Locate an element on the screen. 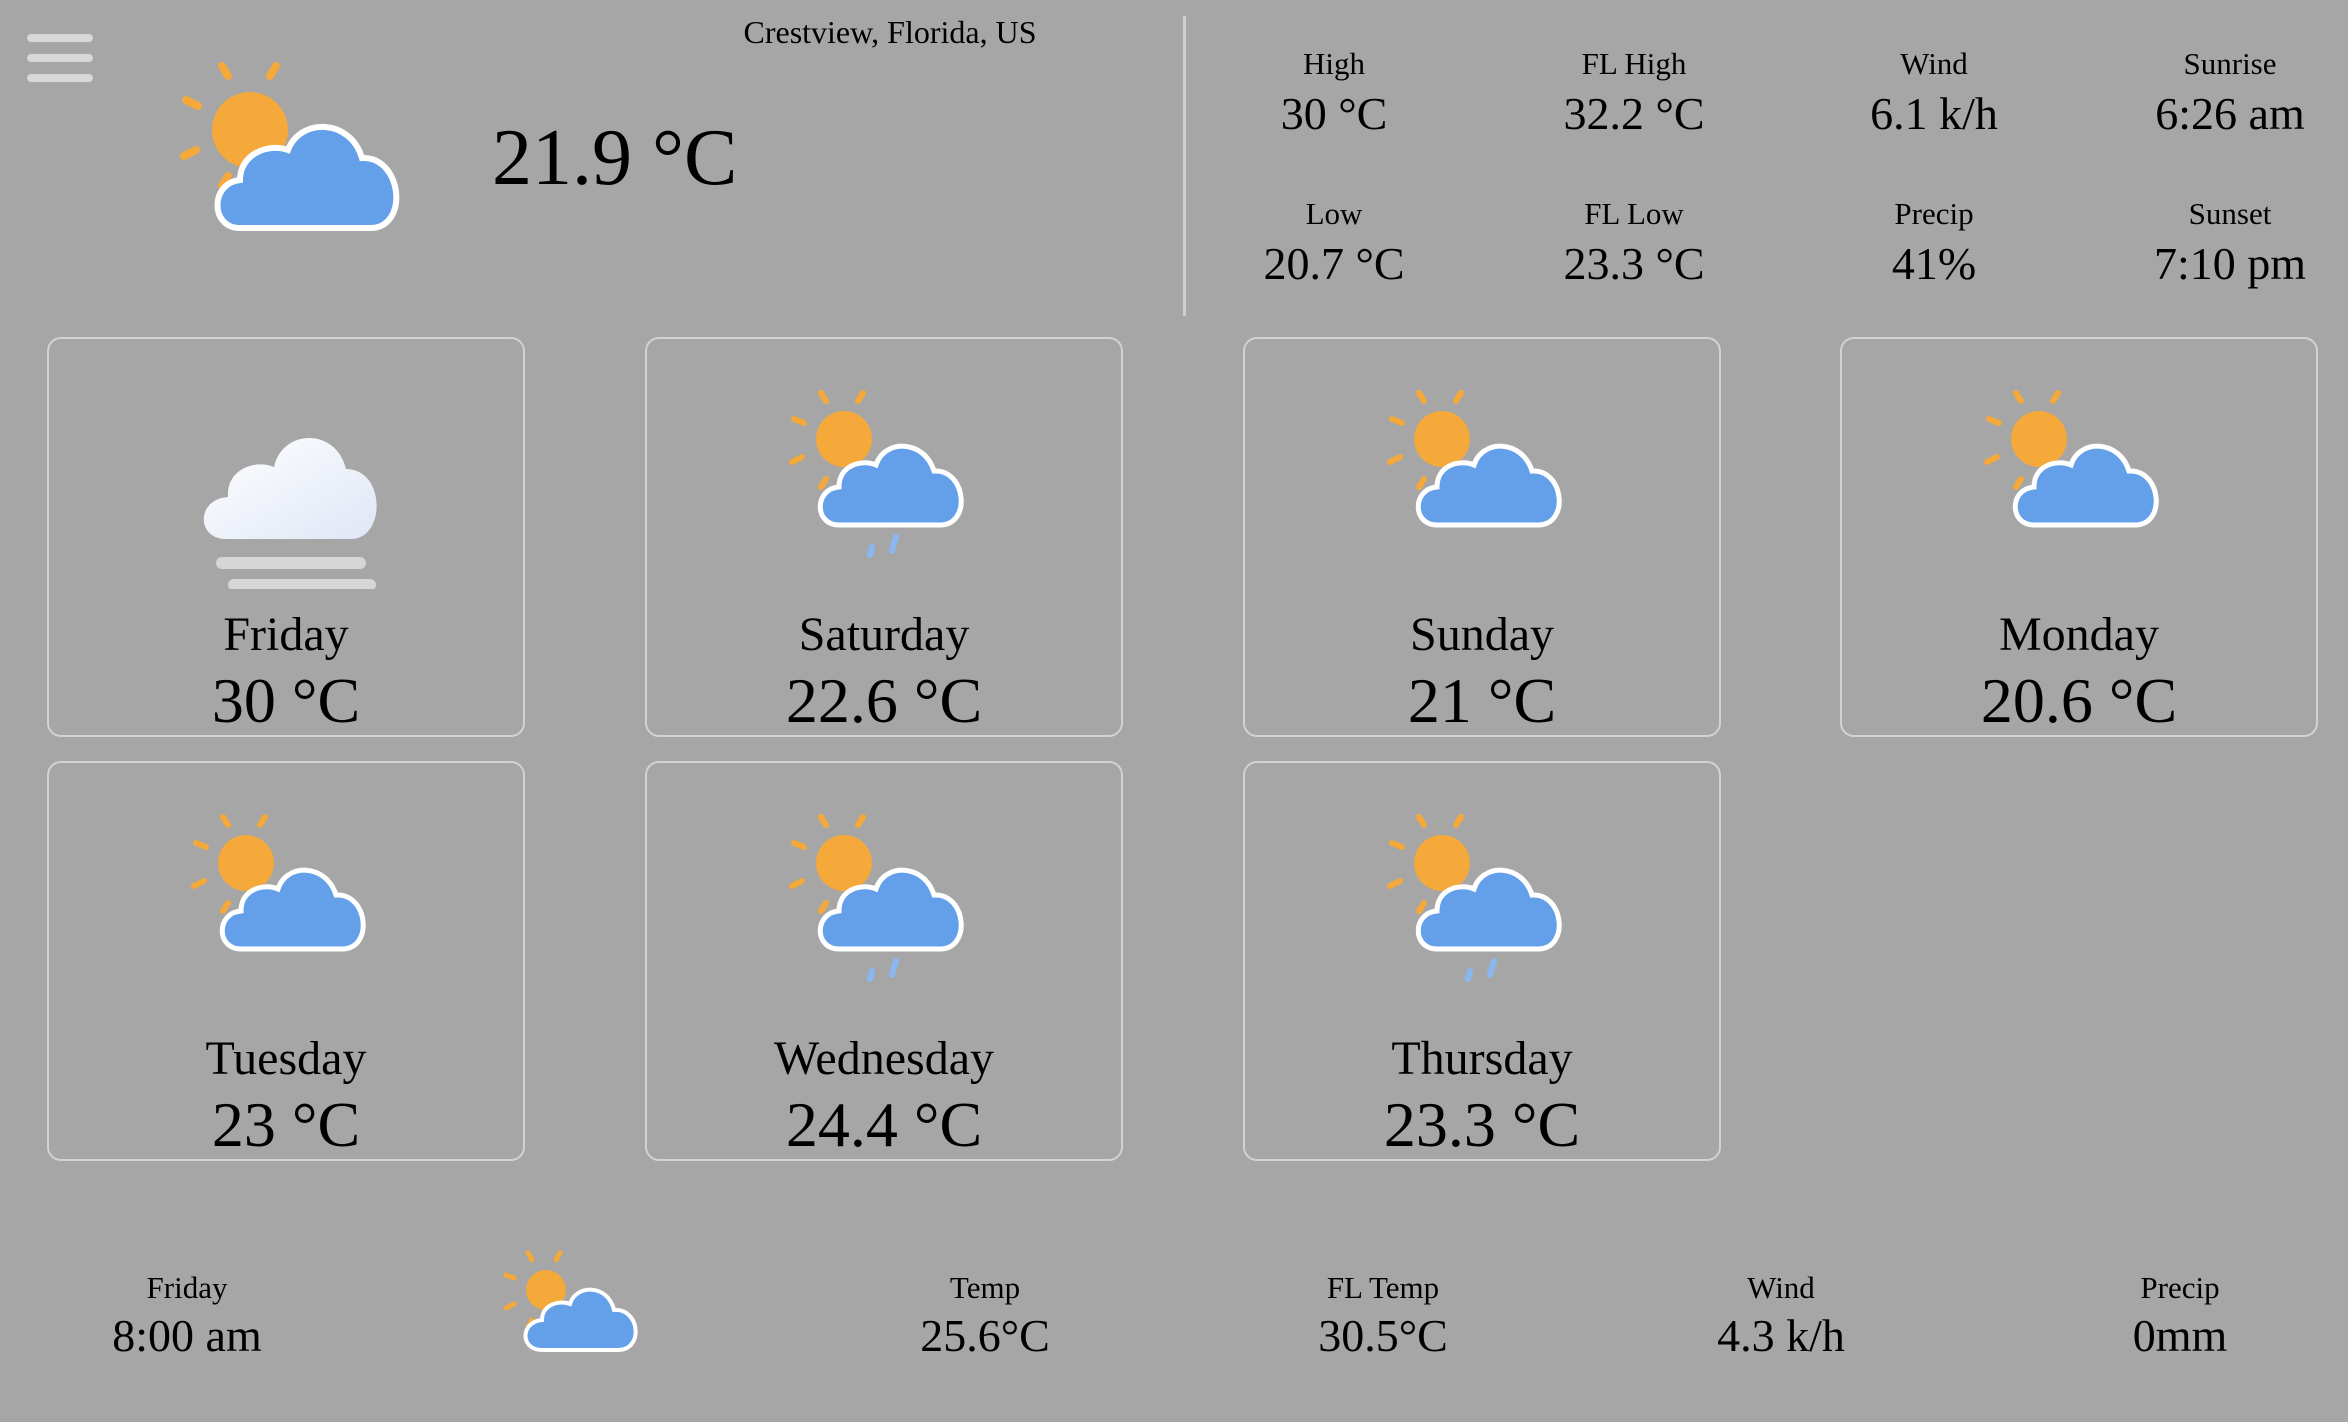  hourly-temp: Temp 25.6°C is located at coordinates (985, 1315).